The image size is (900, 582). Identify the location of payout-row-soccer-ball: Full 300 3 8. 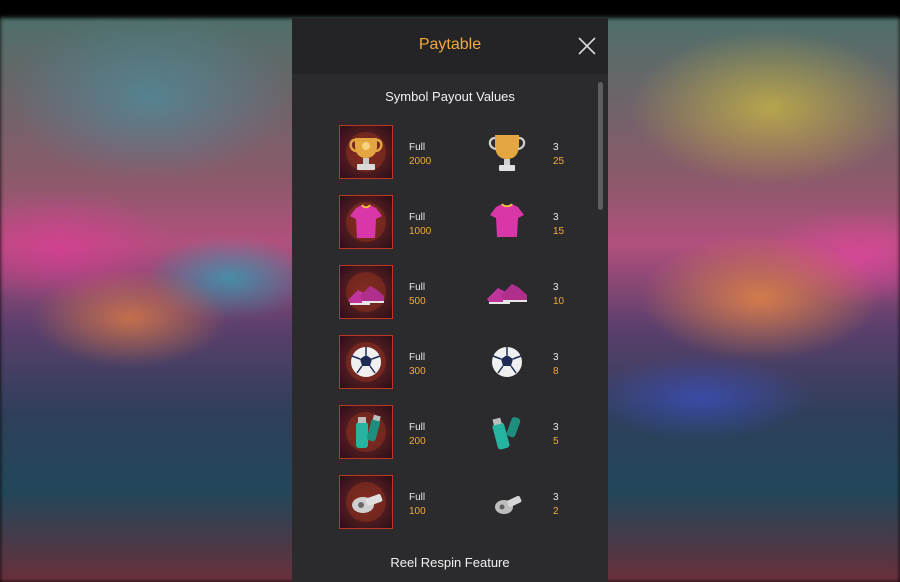
(450, 365).